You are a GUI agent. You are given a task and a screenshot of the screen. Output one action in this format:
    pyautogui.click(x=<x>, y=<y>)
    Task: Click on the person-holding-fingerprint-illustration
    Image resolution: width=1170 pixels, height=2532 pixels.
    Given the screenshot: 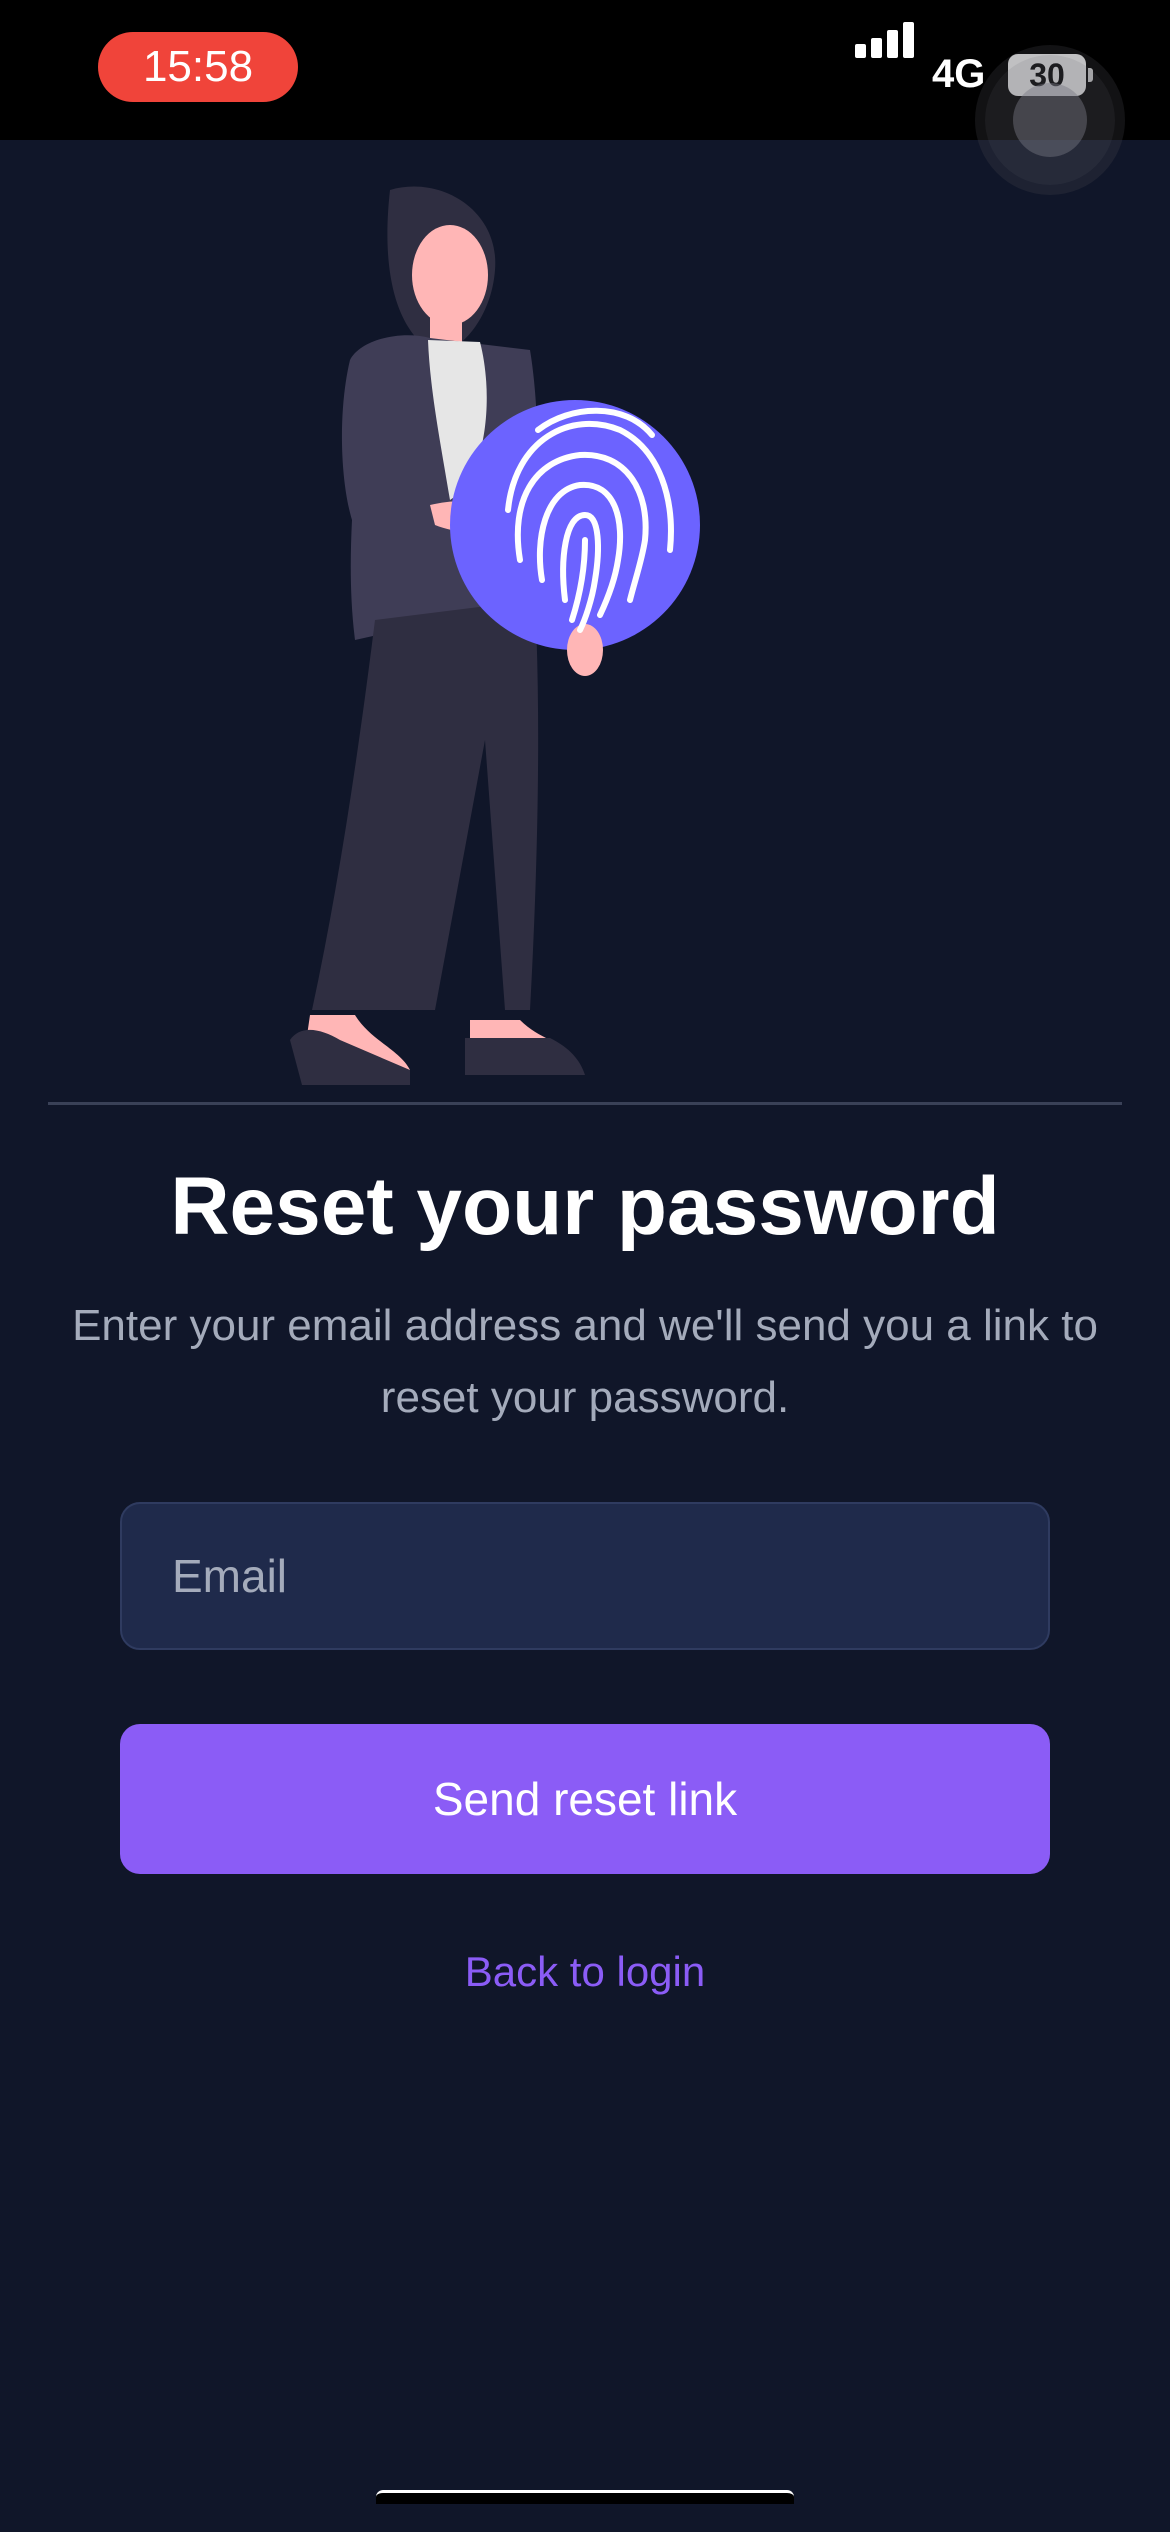 What is the action you would take?
    pyautogui.click(x=495, y=635)
    